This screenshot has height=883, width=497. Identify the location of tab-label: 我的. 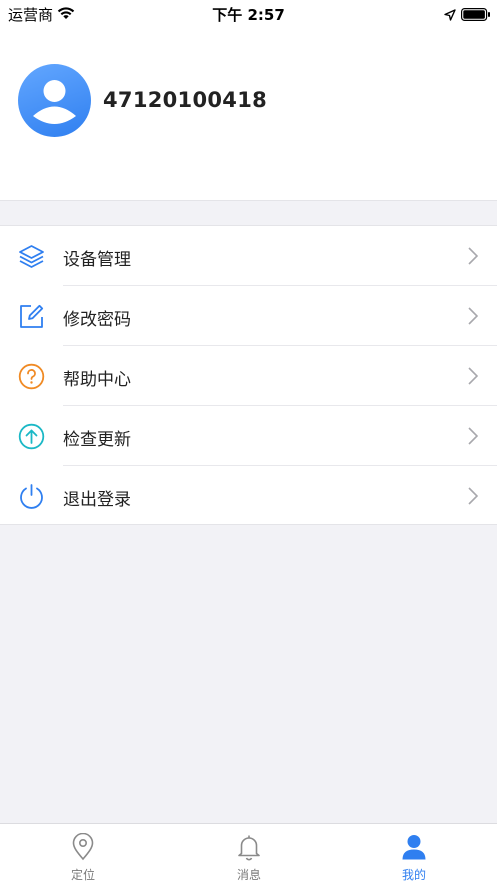
(413, 875).